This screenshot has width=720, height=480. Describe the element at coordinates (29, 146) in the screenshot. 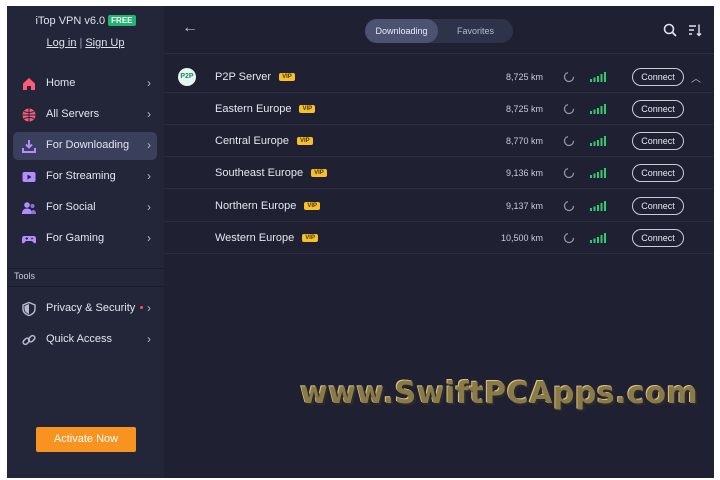

I see `download-icon` at that location.